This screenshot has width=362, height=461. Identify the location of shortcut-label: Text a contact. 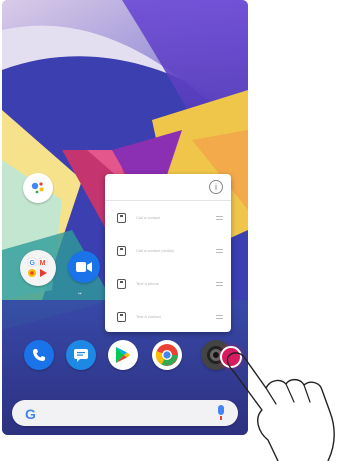
(148, 316).